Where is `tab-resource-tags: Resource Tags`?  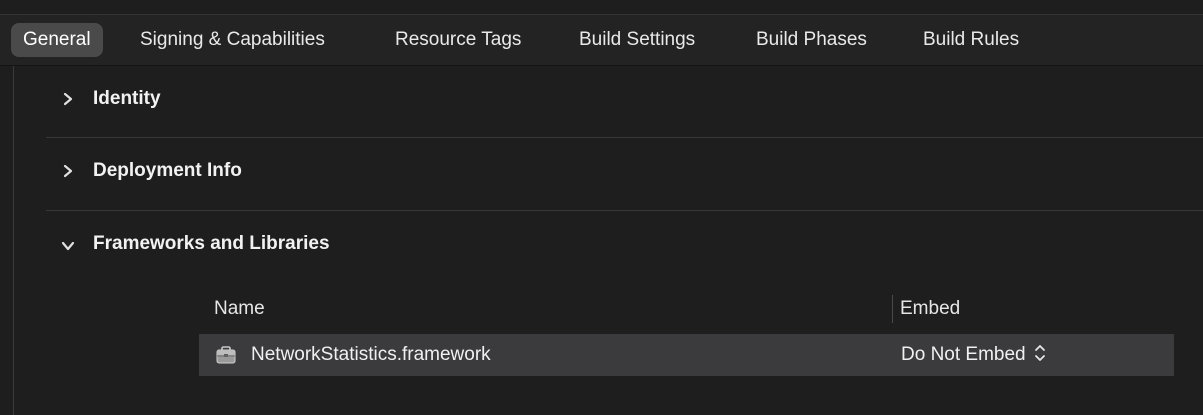 tab-resource-tags: Resource Tags is located at coordinates (458, 40).